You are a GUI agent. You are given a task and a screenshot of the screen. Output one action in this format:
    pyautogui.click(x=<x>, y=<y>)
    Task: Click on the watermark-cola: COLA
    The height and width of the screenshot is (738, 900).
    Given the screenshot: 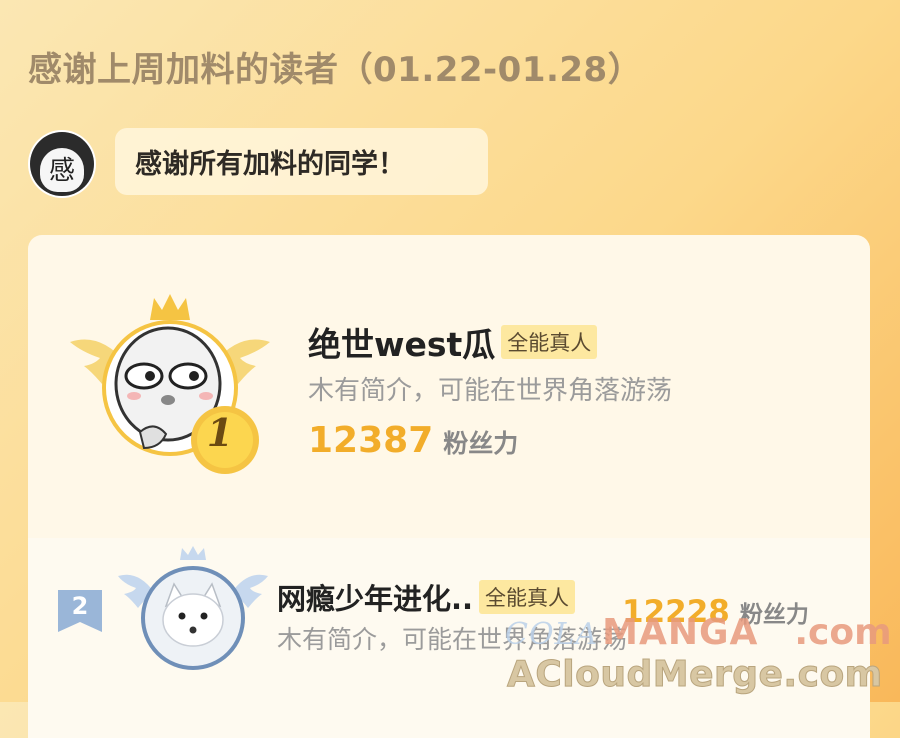 What is the action you would take?
    pyautogui.click(x=552, y=634)
    